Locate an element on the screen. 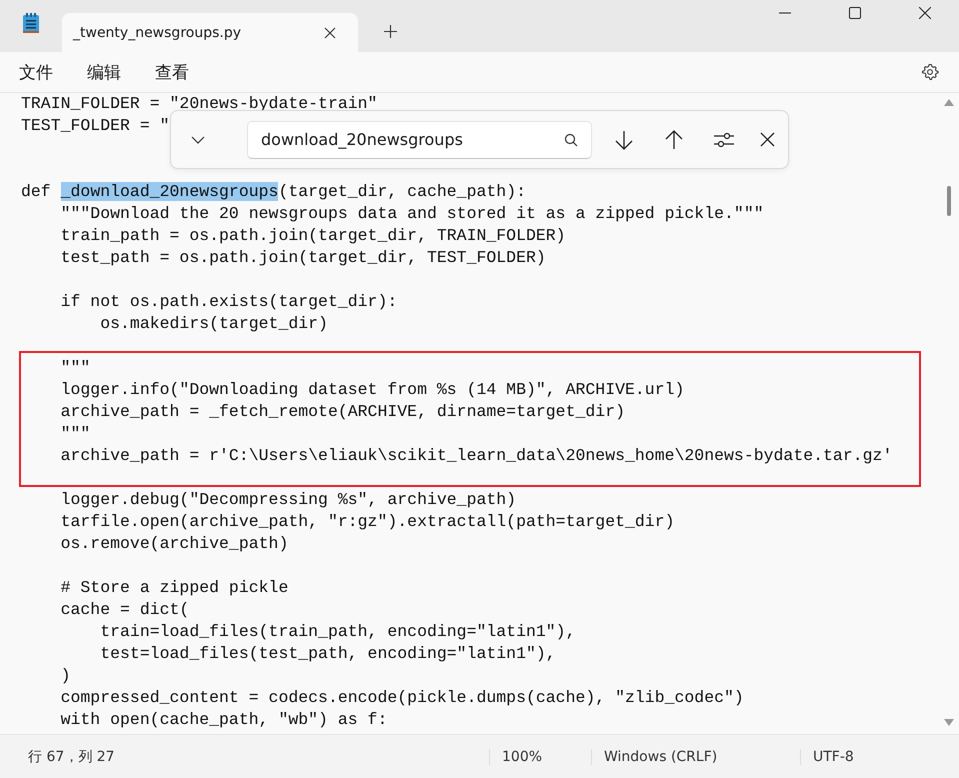 The height and width of the screenshot is (778, 959). notepad-icon is located at coordinates (31, 23).